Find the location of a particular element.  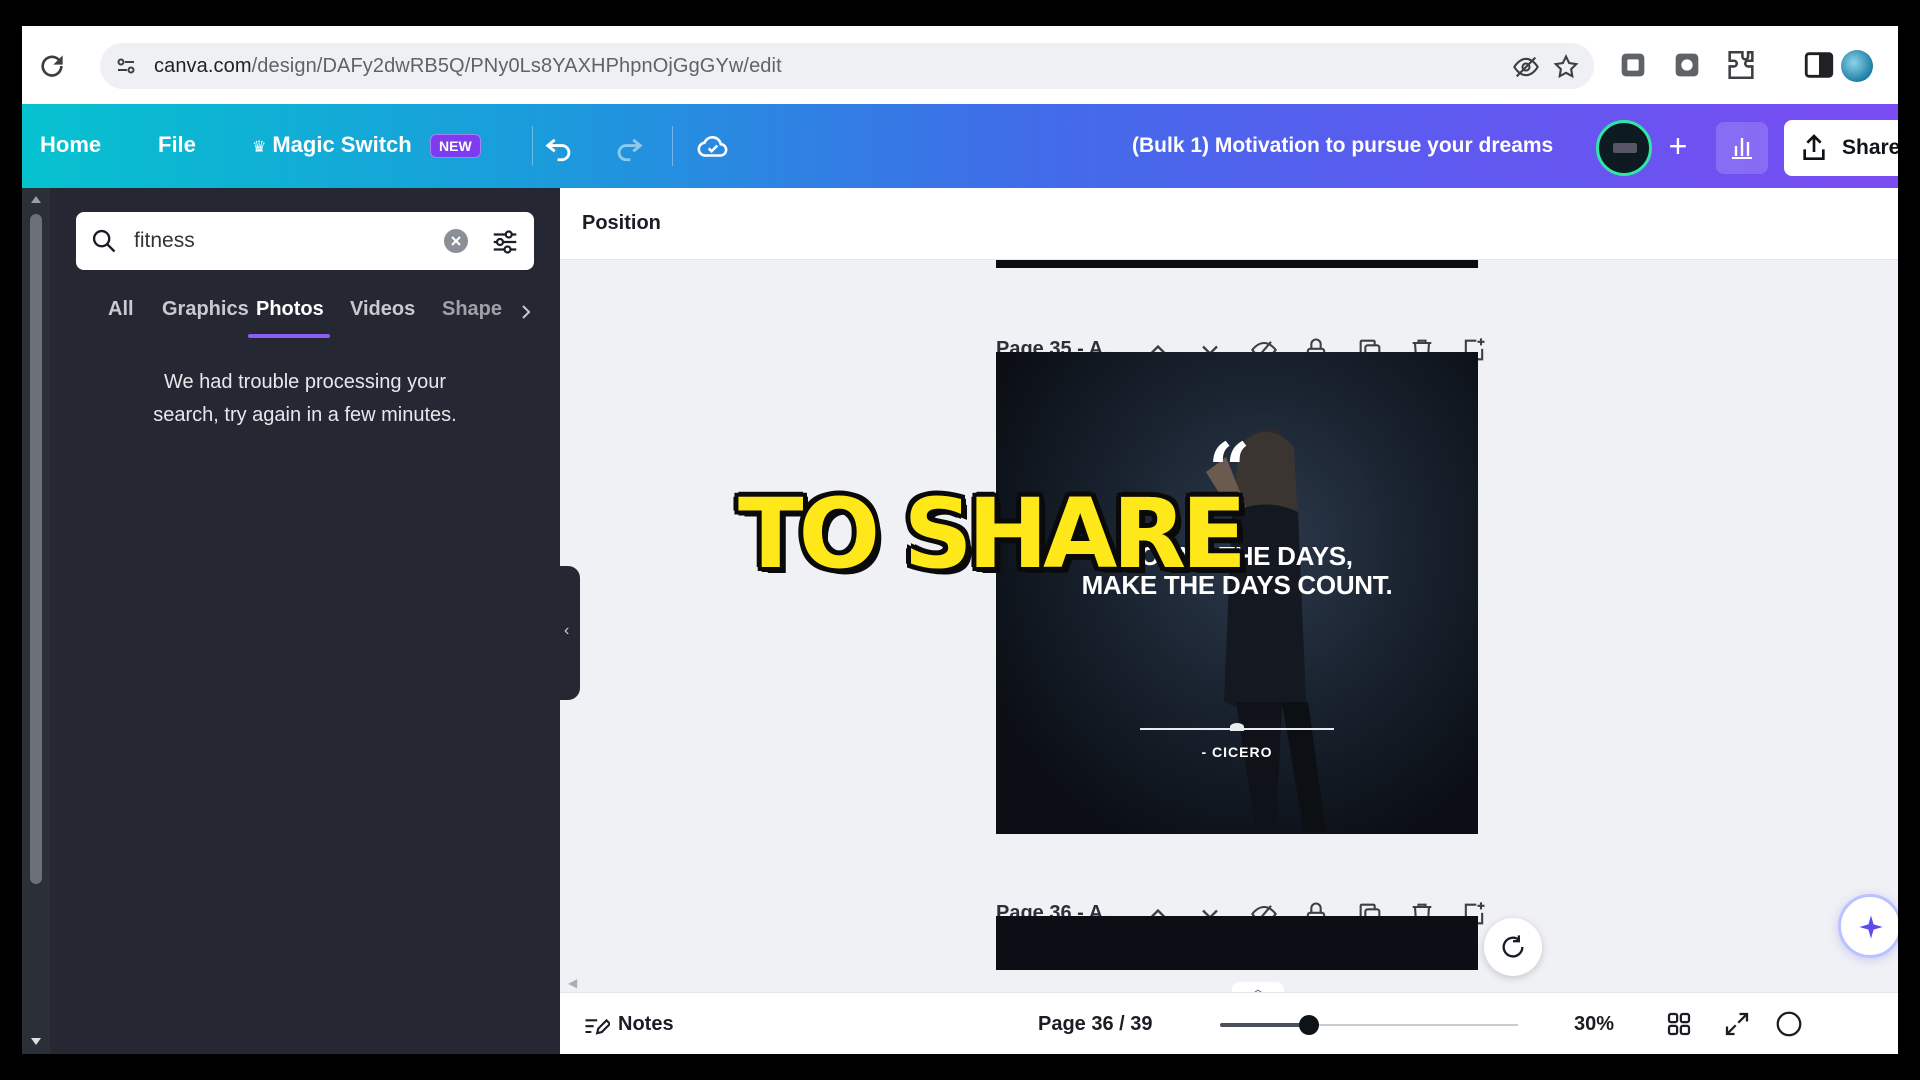

notes-pencil-icon is located at coordinates (597, 1026).